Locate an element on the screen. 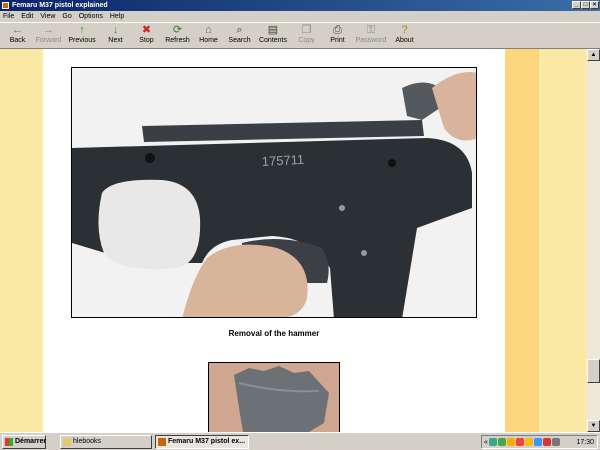  app-icon is located at coordinates (5, 5).